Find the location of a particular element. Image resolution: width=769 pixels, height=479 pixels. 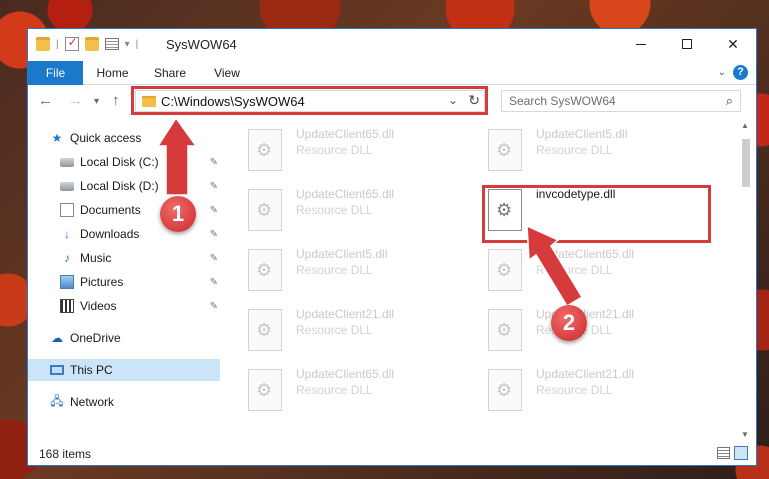

tab-home: Home is located at coordinates (112, 73).